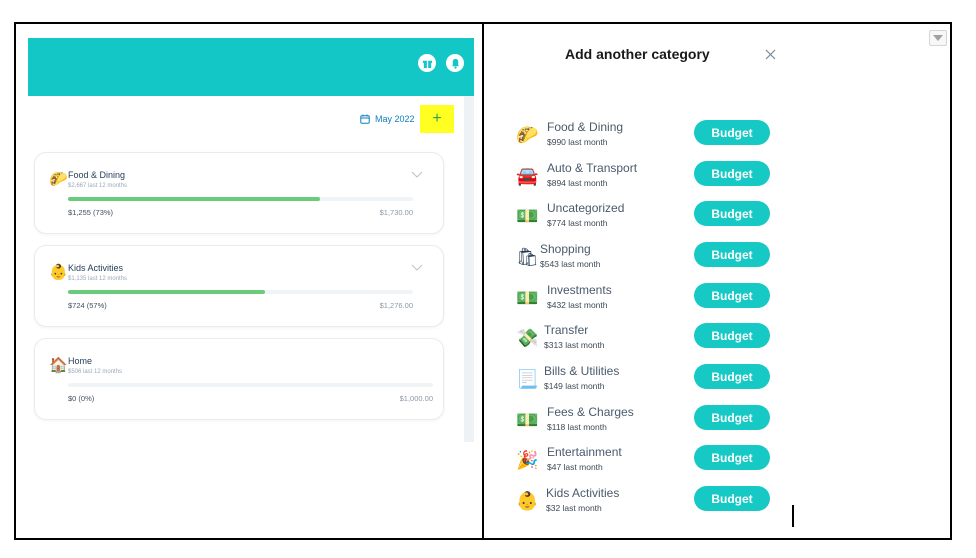 The image size is (976, 558). I want to click on category-name: Bills & Utilities, so click(582, 371).